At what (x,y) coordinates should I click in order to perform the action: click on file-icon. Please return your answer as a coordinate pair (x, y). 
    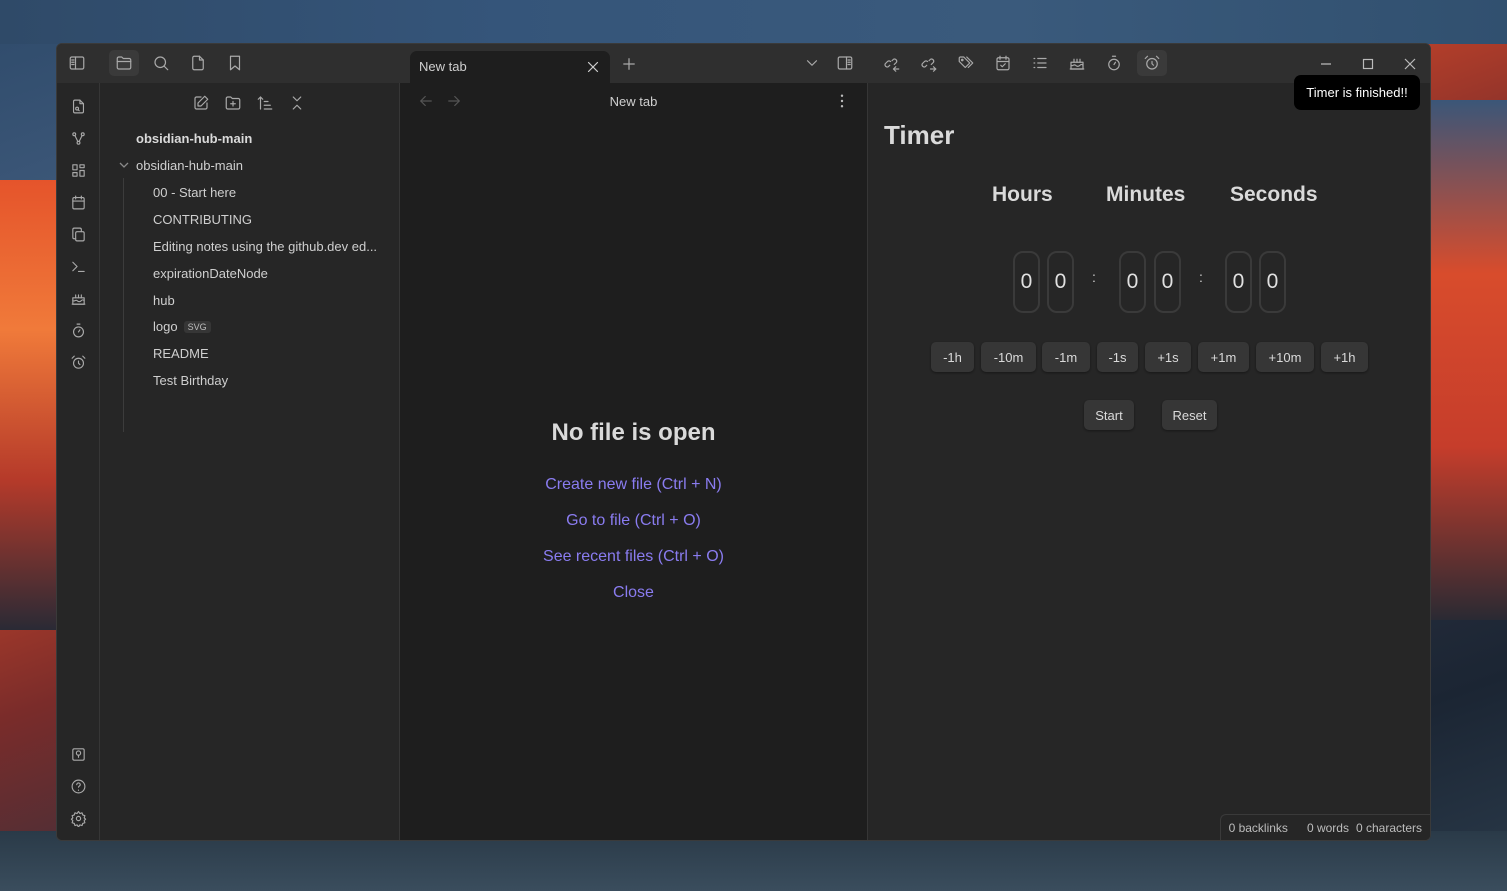
    Looking at the image, I should click on (198, 63).